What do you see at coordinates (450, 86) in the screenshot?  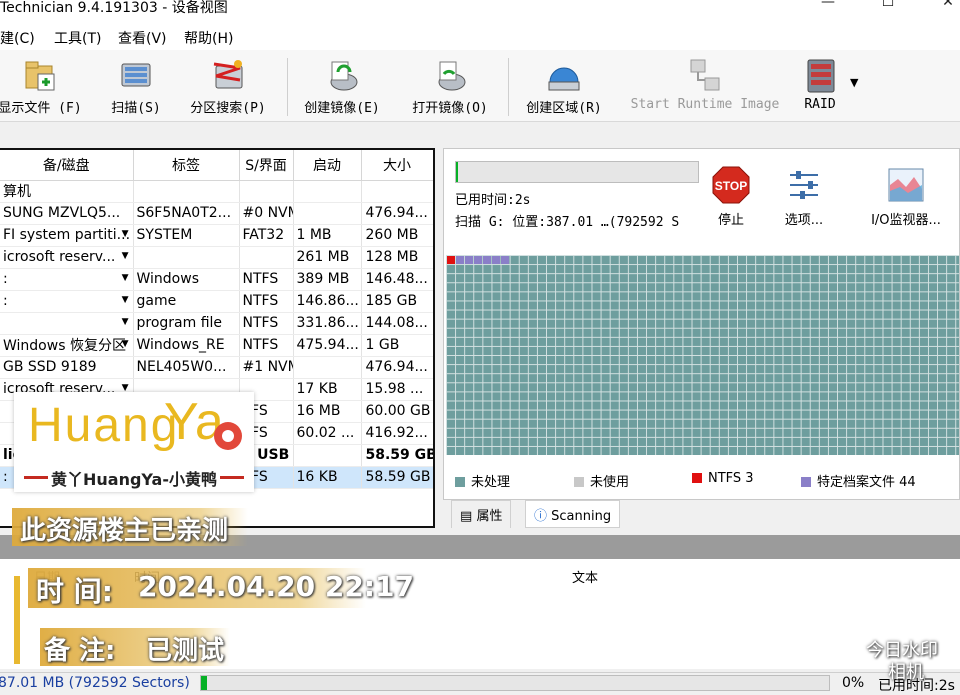 I see `open-image-button: 打开镜像(O)` at bounding box center [450, 86].